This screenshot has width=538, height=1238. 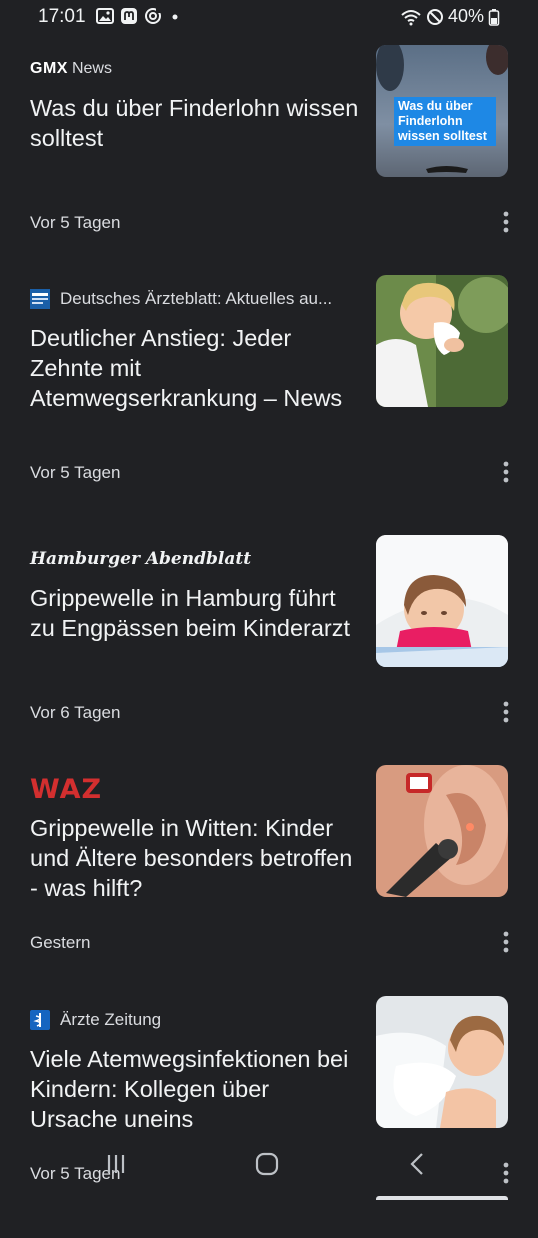 I want to click on thumbnail-caption: Was du über Finderlohn wissen solltest, so click(x=445, y=121).